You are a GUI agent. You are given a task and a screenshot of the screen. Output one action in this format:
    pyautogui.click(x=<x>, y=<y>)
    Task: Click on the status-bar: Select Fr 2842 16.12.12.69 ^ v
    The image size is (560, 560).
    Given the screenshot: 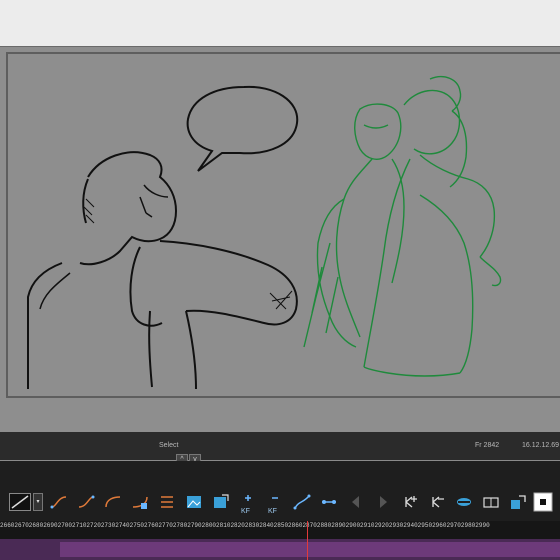 What is the action you would take?
    pyautogui.click(x=280, y=448)
    